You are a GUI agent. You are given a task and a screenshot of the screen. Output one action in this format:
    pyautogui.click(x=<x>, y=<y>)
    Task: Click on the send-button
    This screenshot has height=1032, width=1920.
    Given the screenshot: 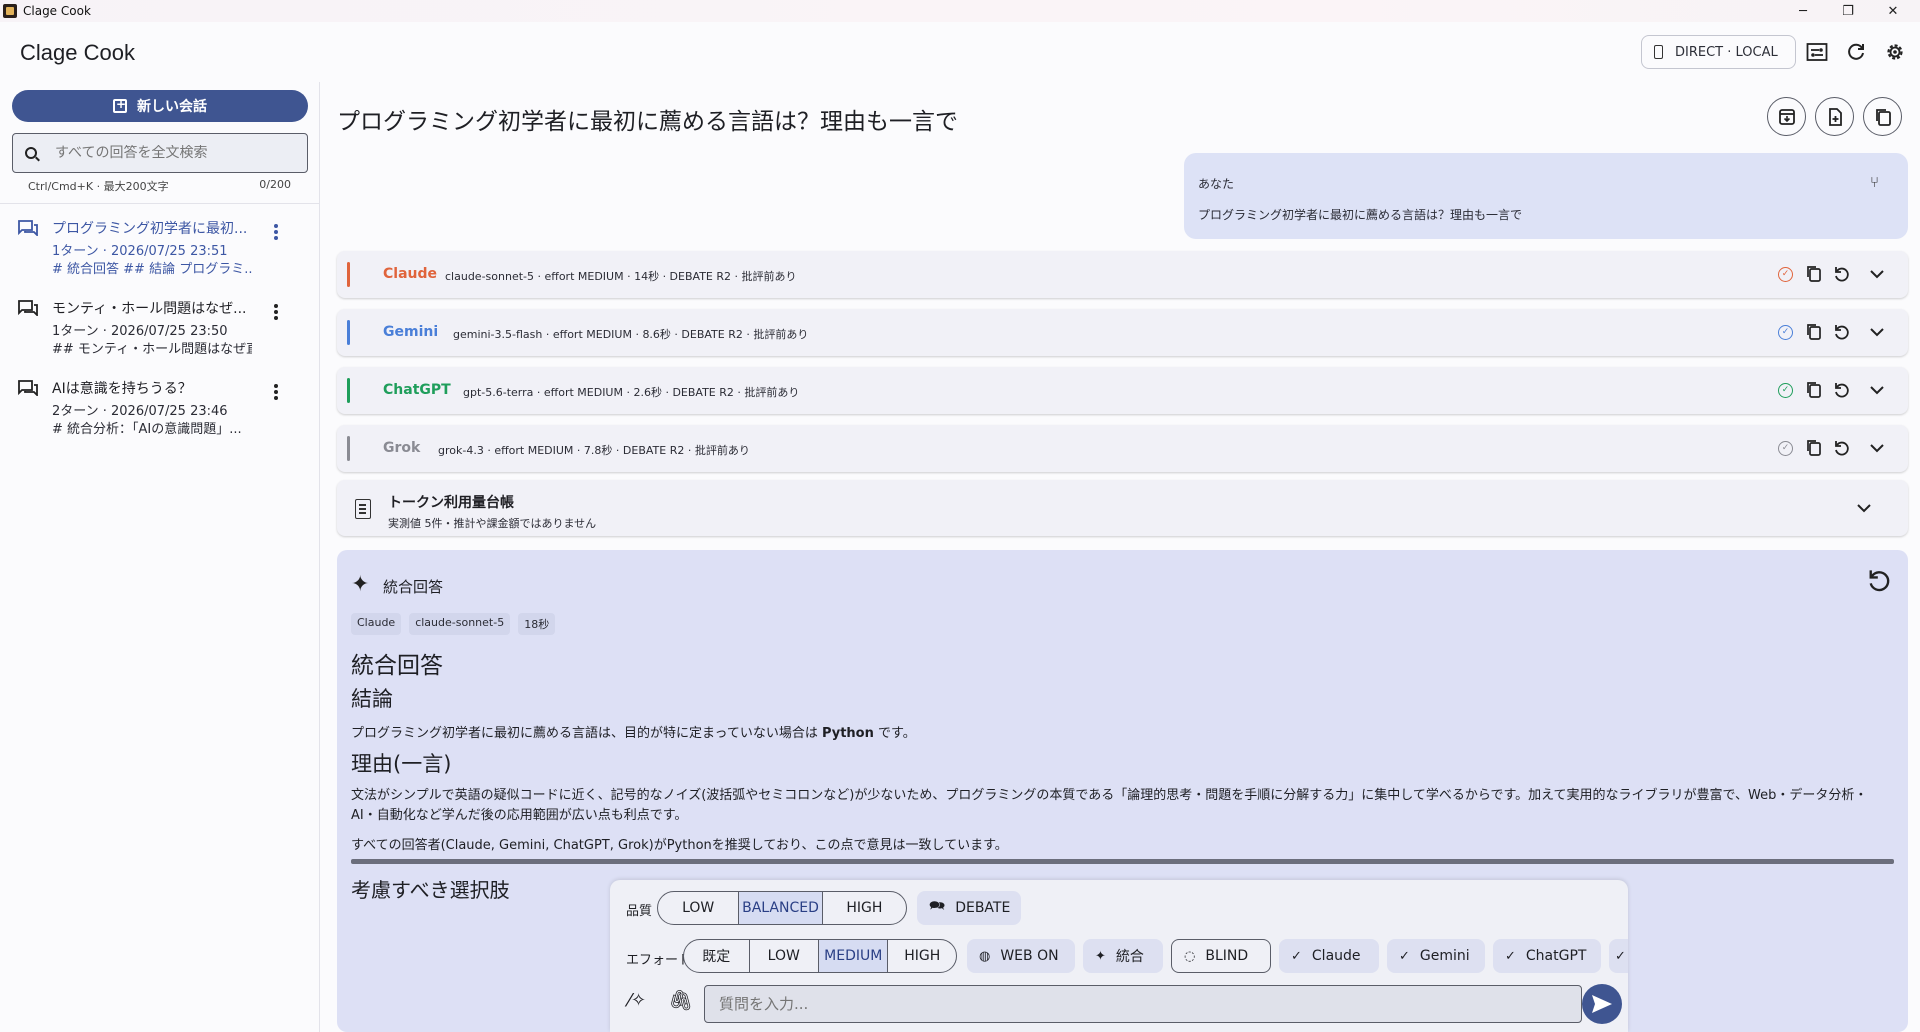 What is the action you would take?
    pyautogui.click(x=1602, y=1004)
    